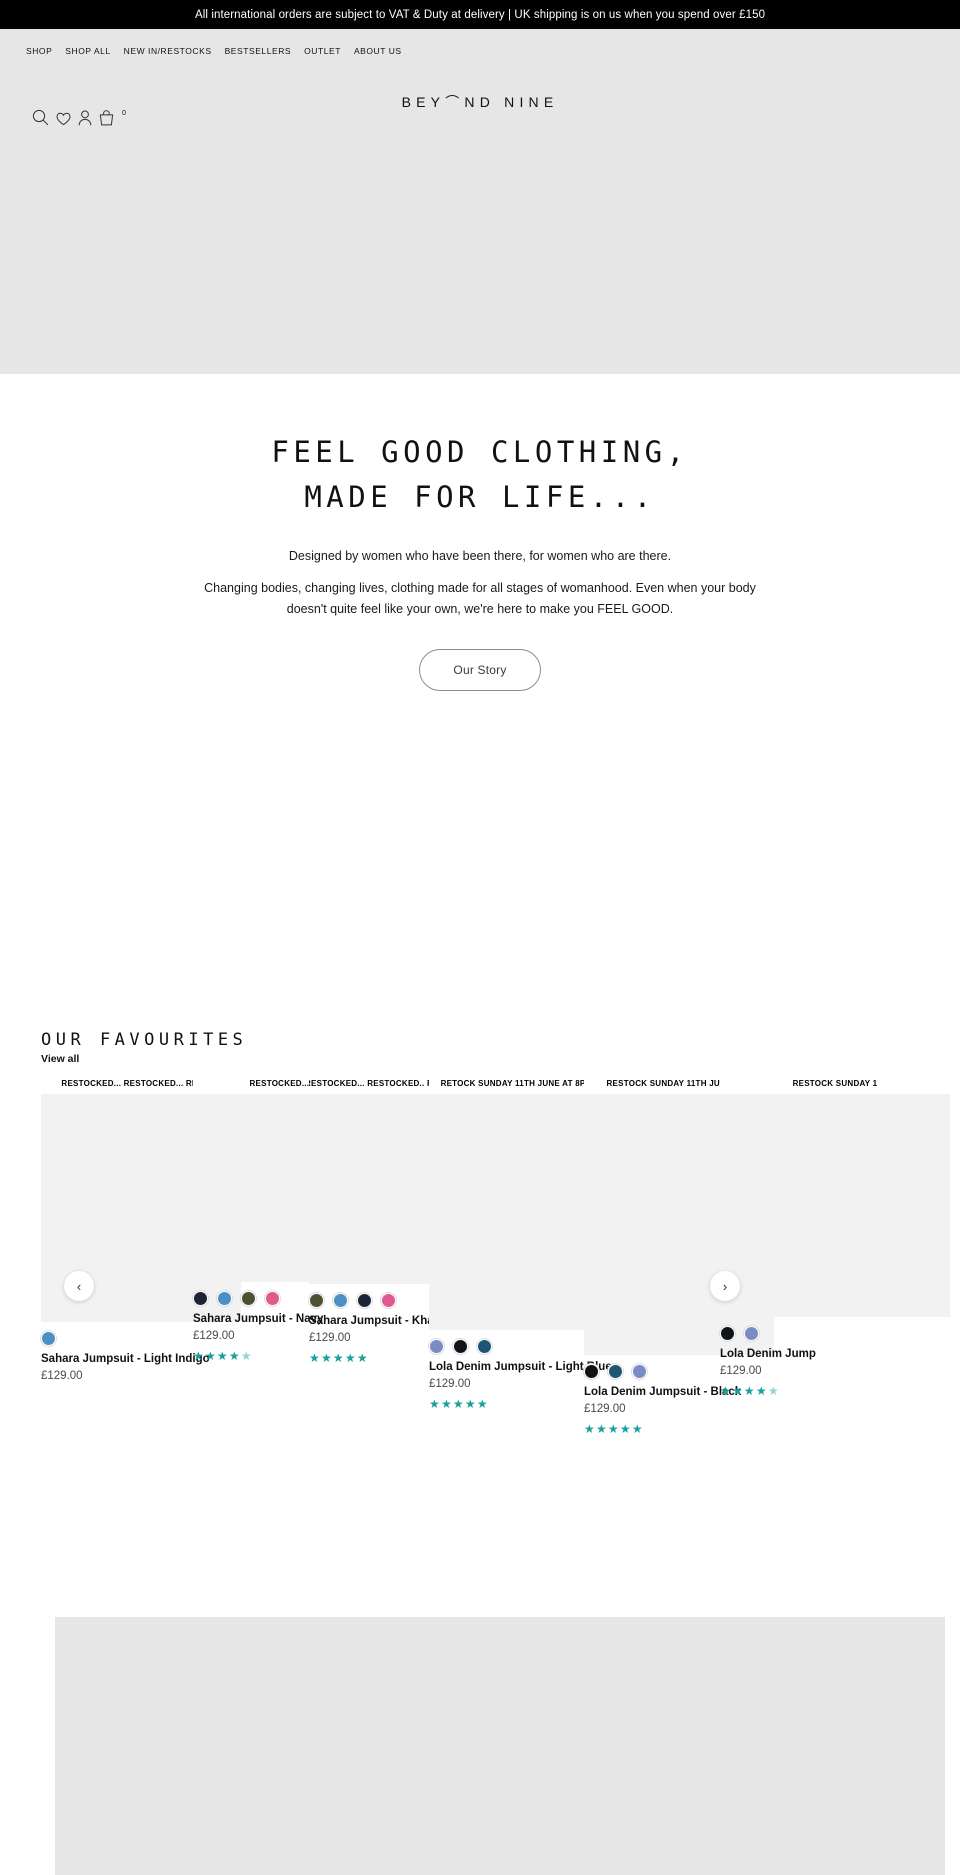  Describe the element at coordinates (63, 119) in the screenshot. I see `heart-icon` at that location.